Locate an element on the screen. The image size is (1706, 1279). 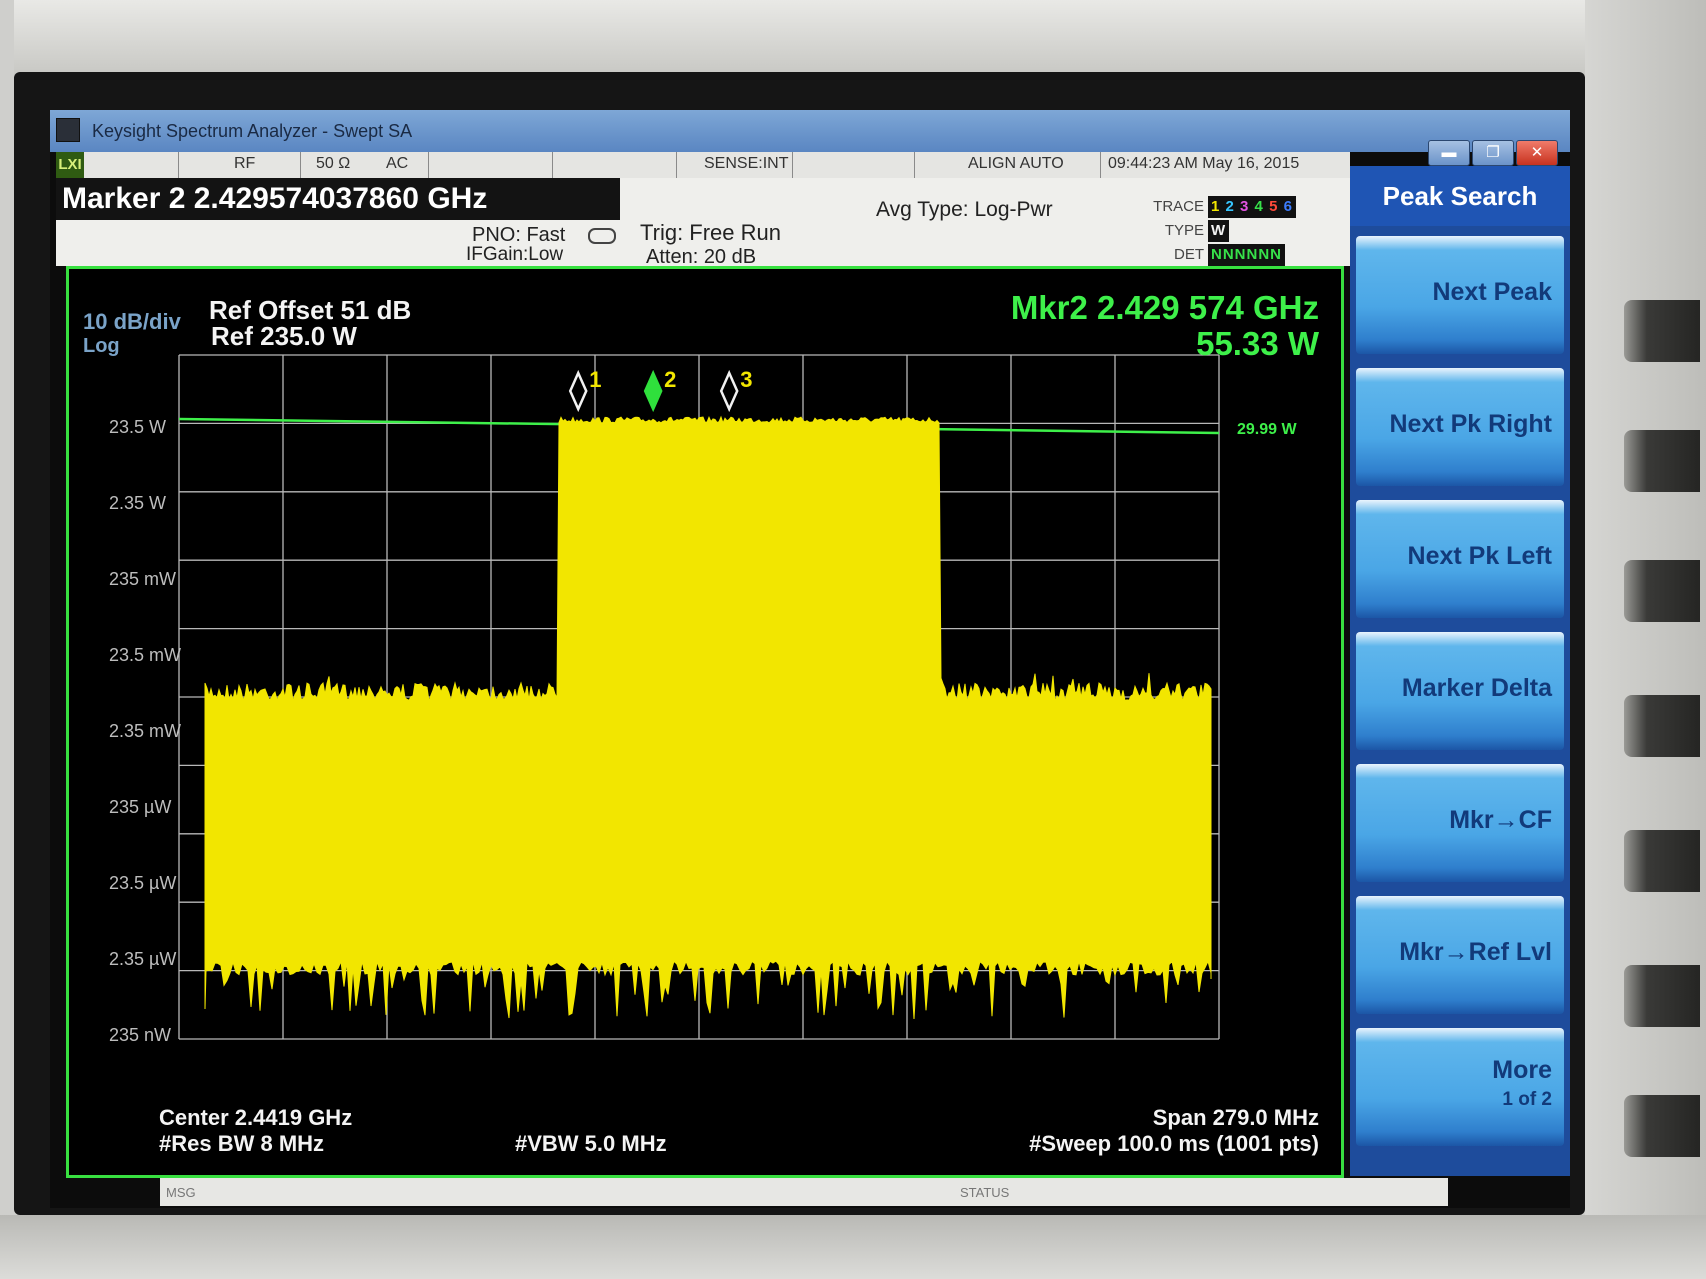
mkr-to-cf-softkey: Mkr→CF is located at coordinates (1460, 823).